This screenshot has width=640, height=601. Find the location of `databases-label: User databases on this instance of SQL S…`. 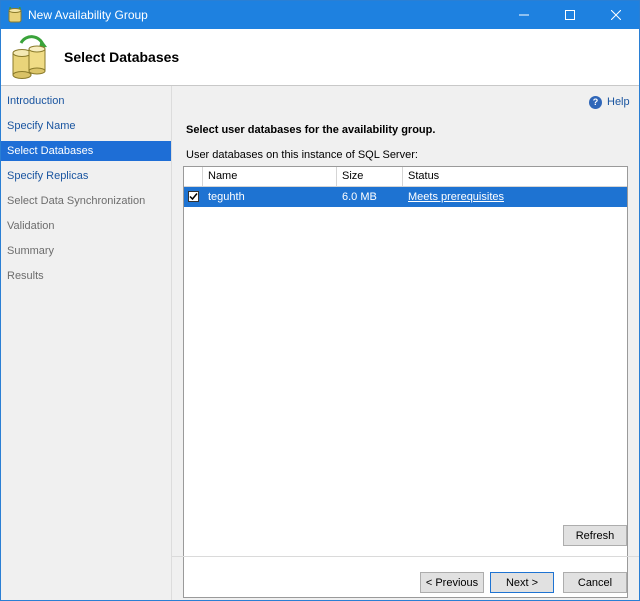

databases-label: User databases on this instance of SQL S… is located at coordinates (302, 155).